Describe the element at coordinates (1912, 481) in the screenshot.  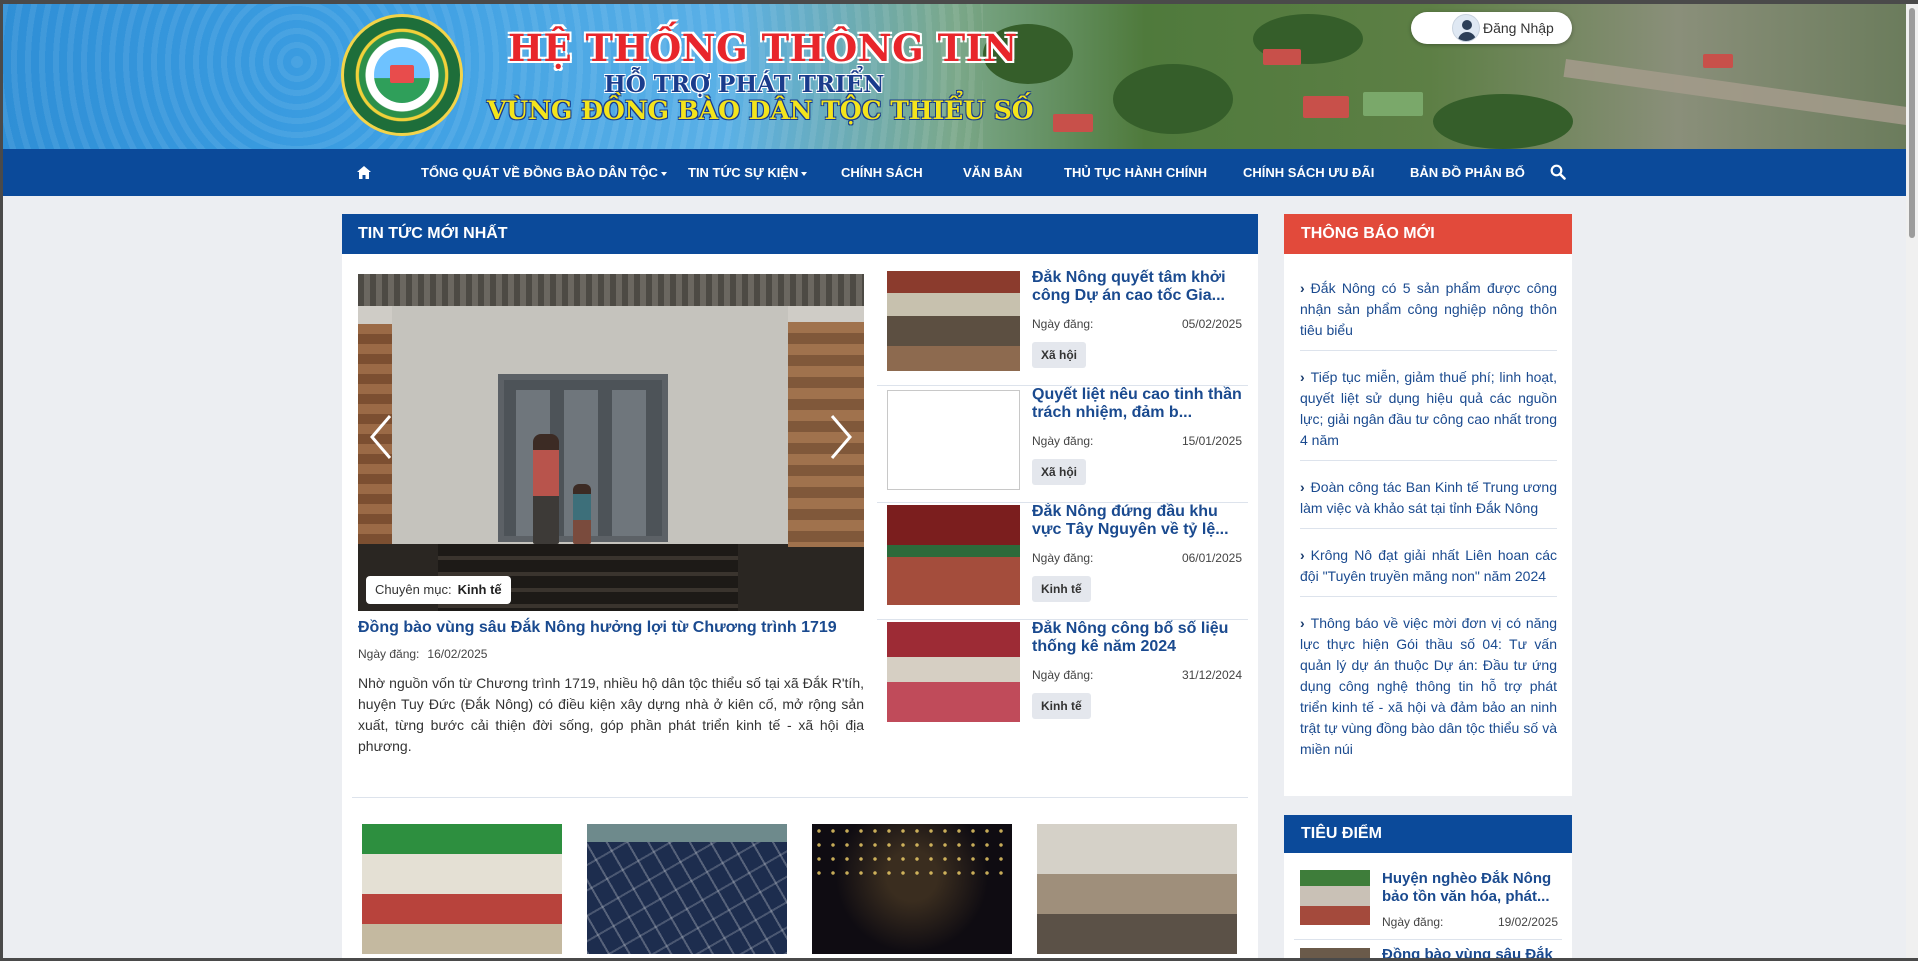
I see `page-scrollbar` at that location.